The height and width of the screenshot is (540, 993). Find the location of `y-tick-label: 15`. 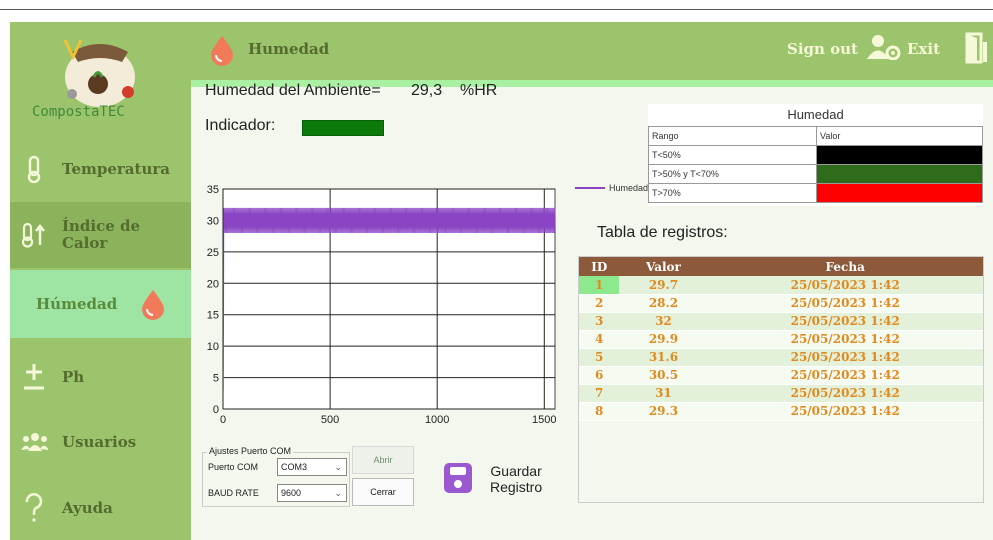

y-tick-label: 15 is located at coordinates (213, 316).